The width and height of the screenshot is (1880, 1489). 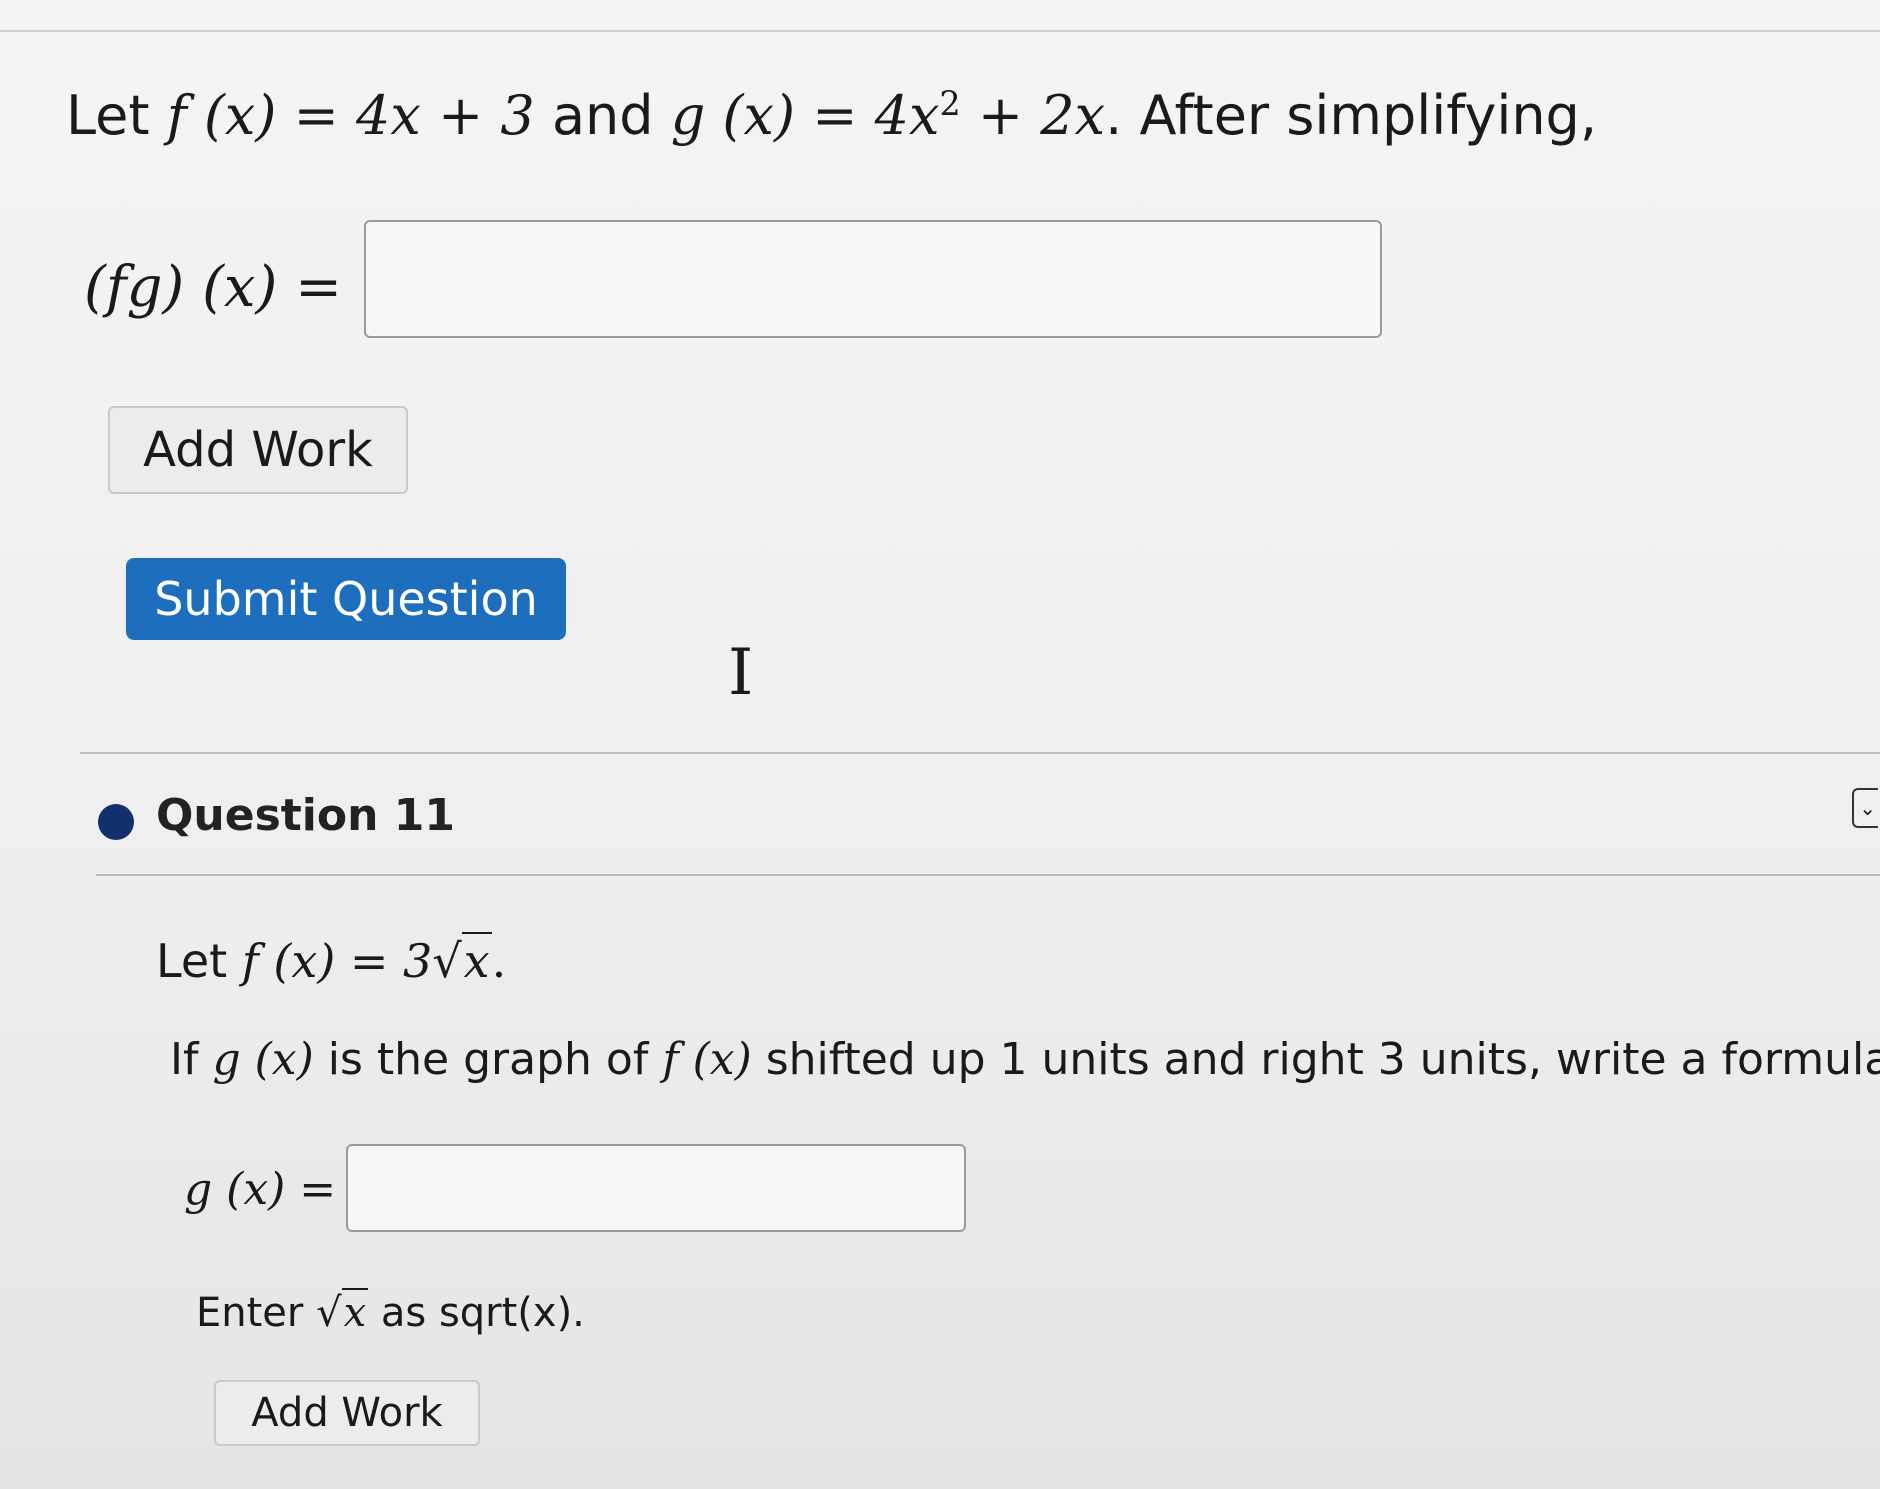 I want to click on question-11-definition: Let f (x) = 3√x., so click(x=331, y=960).